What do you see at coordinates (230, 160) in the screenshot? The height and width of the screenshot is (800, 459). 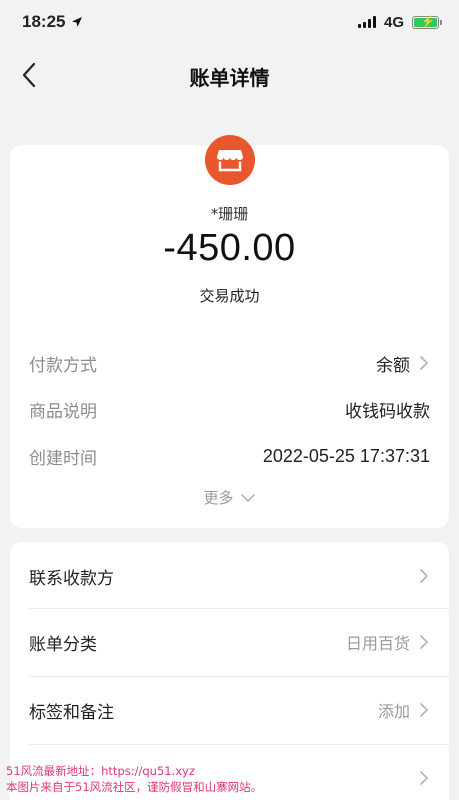 I see `shop-icon` at bounding box center [230, 160].